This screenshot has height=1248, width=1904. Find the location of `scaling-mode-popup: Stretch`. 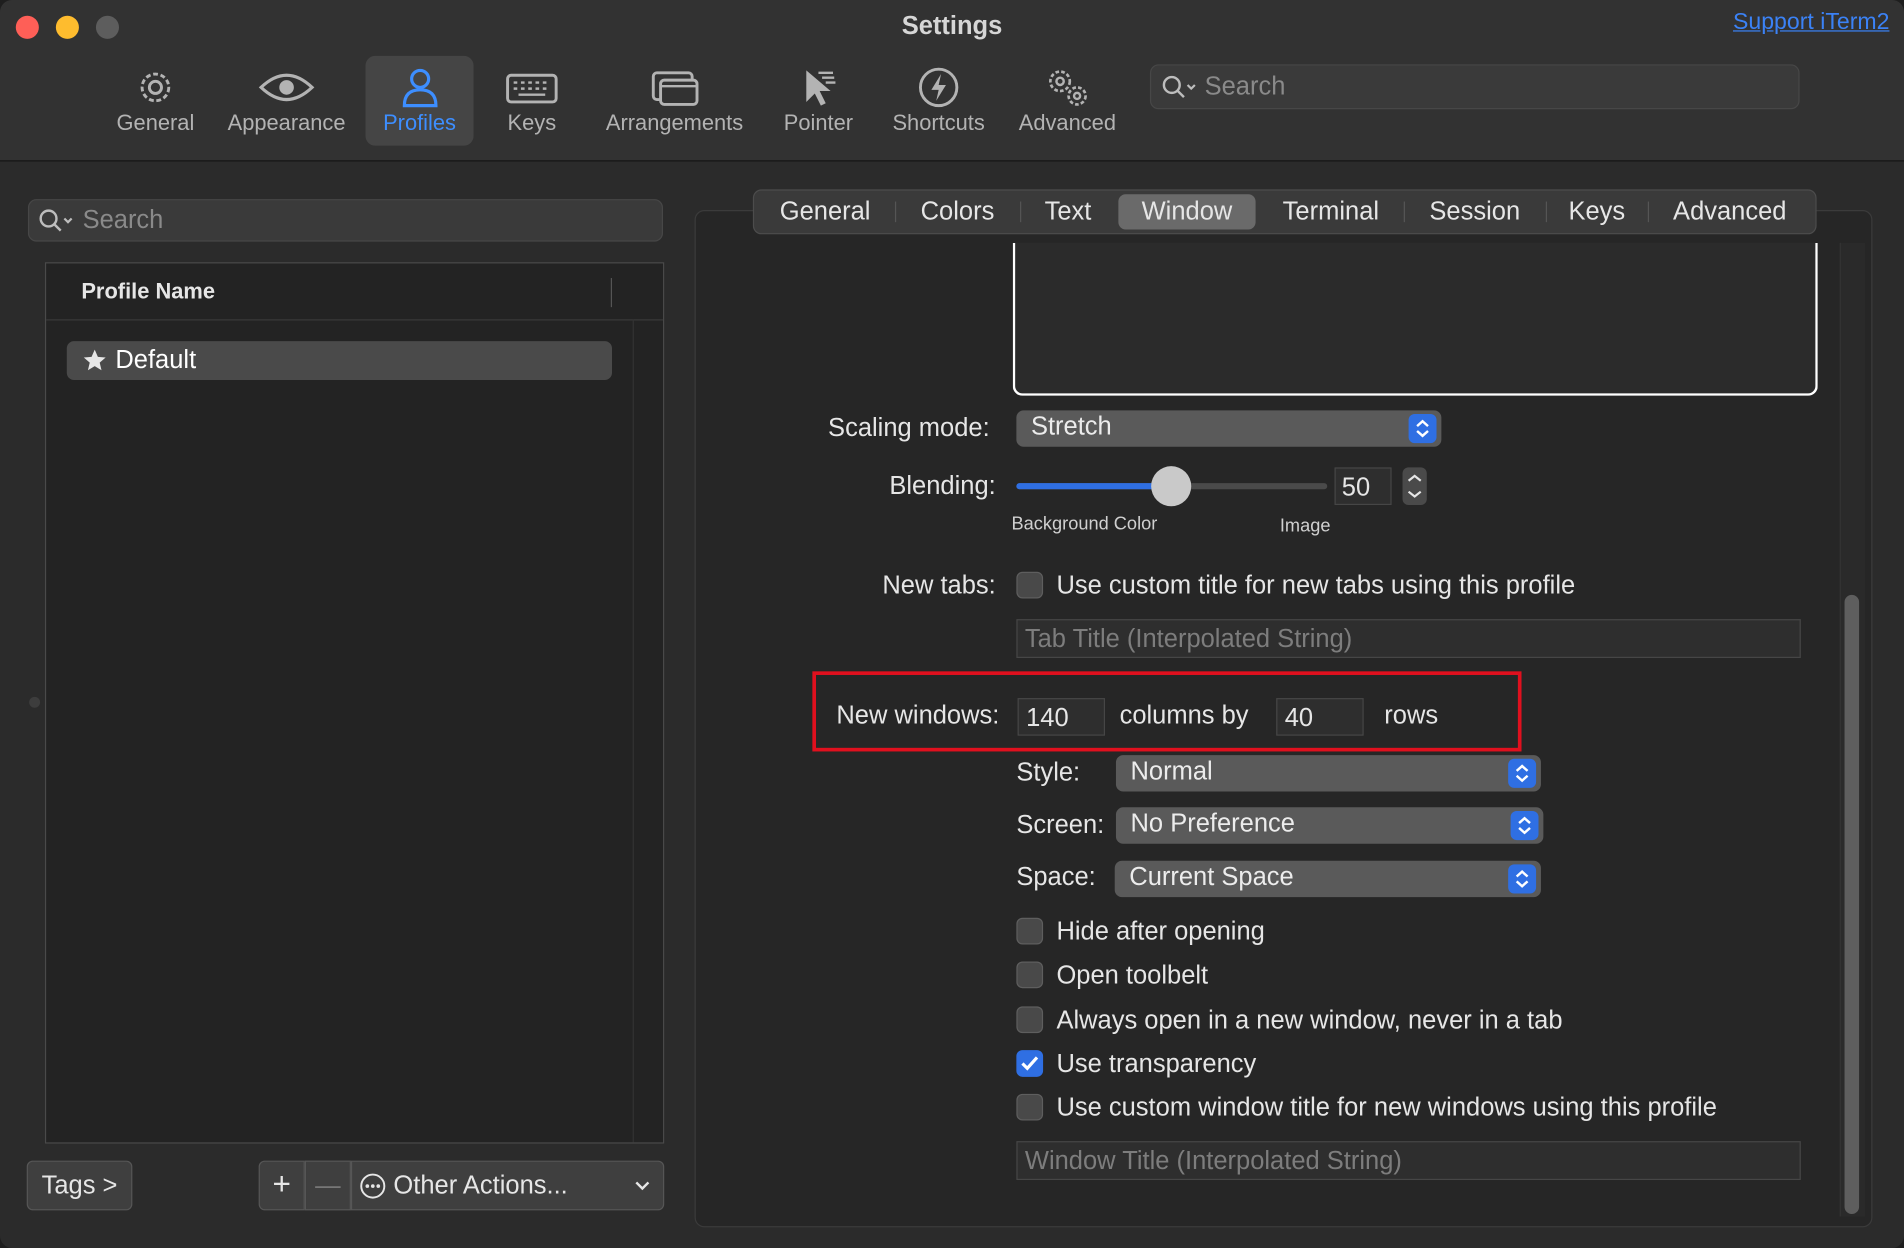

scaling-mode-popup: Stretch is located at coordinates (1229, 428).